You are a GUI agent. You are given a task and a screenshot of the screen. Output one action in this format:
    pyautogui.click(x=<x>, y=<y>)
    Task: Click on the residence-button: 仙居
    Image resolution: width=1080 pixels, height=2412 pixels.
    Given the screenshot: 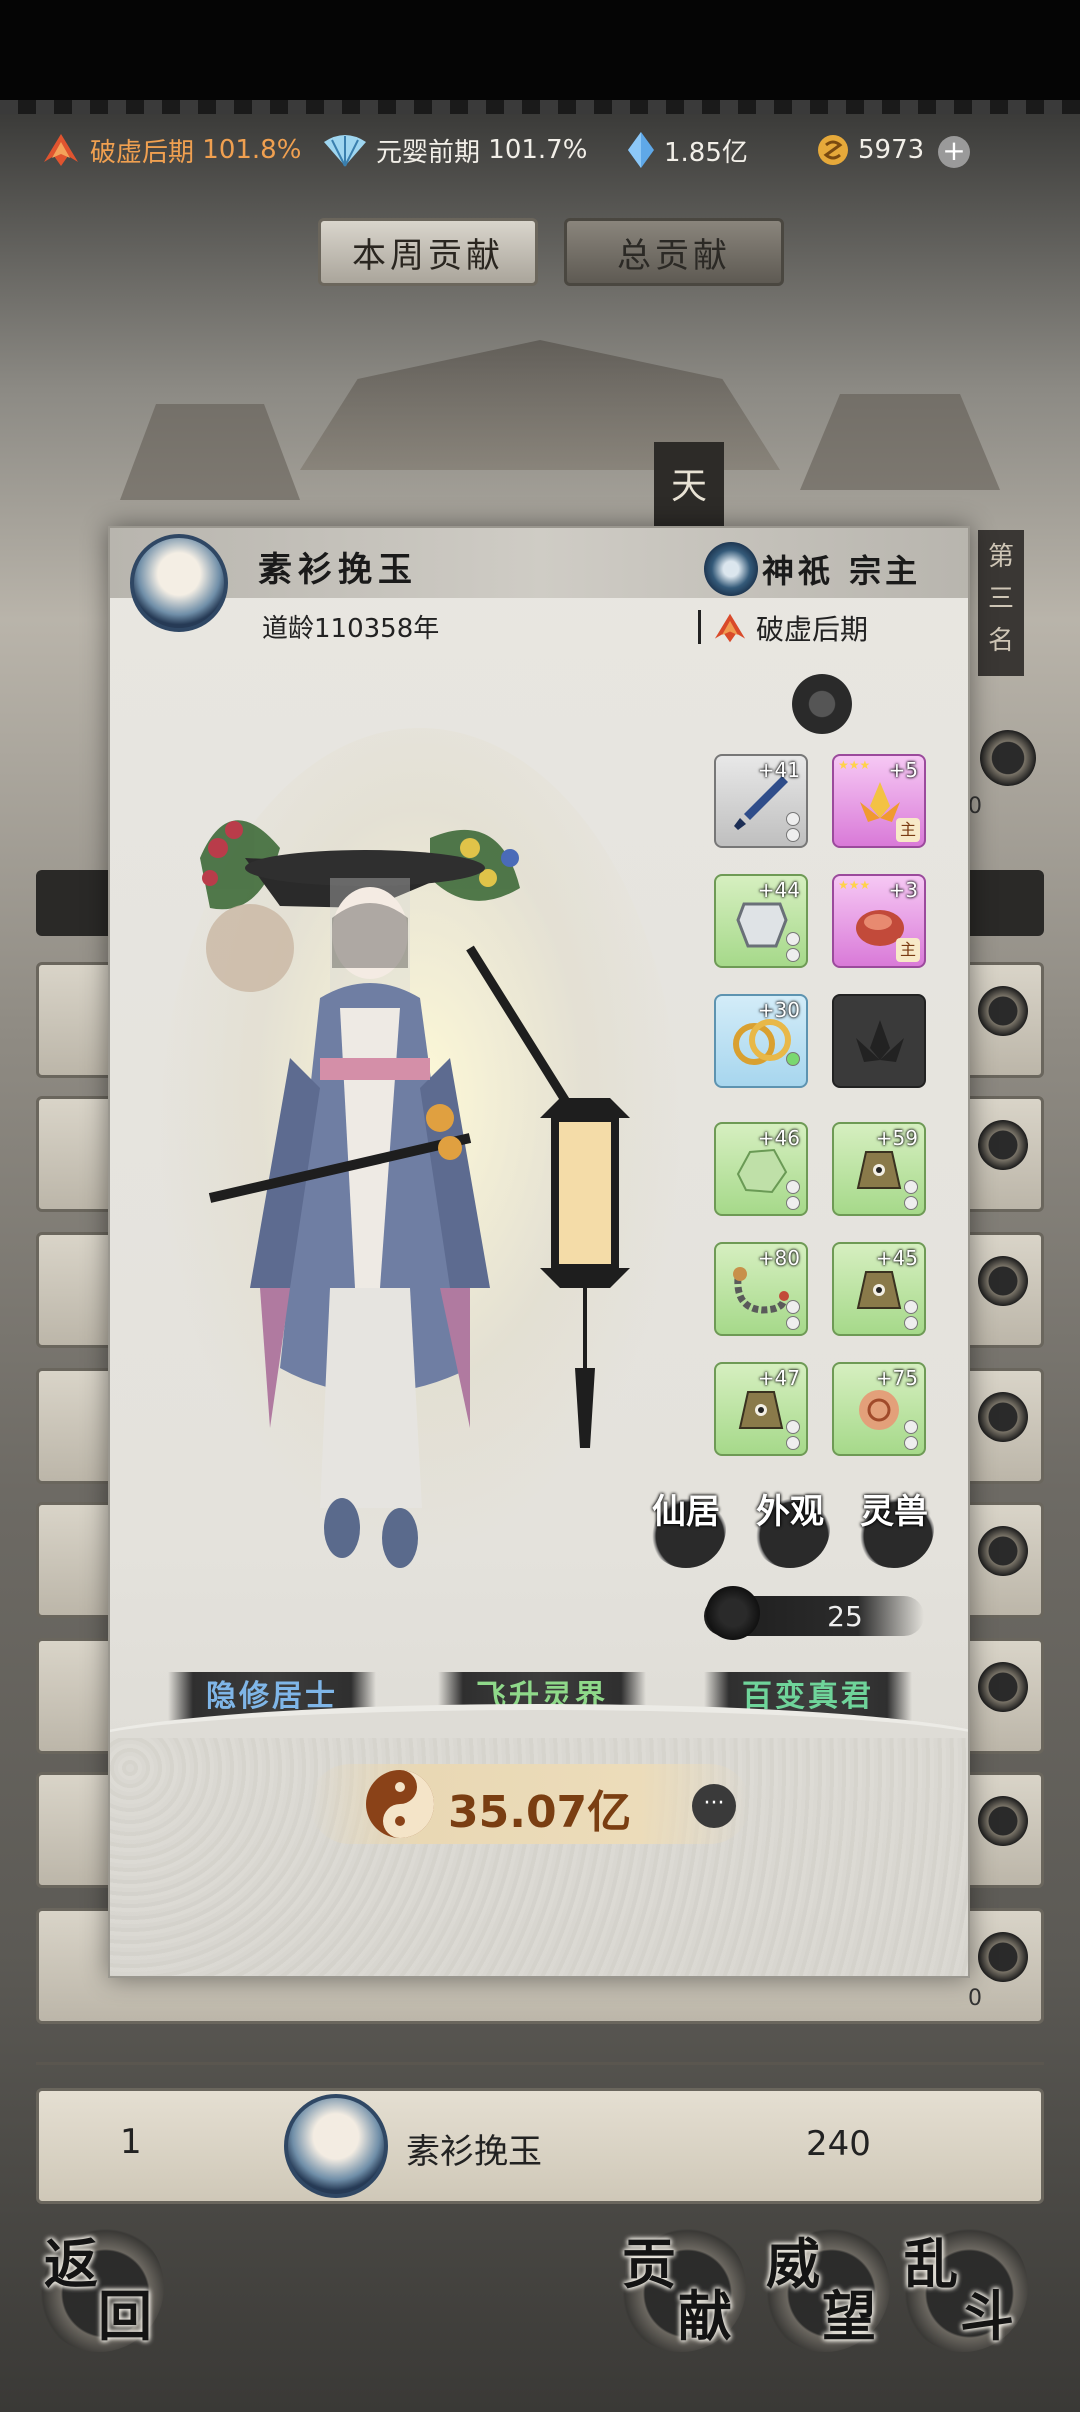 What is the action you would take?
    pyautogui.click(x=686, y=1528)
    